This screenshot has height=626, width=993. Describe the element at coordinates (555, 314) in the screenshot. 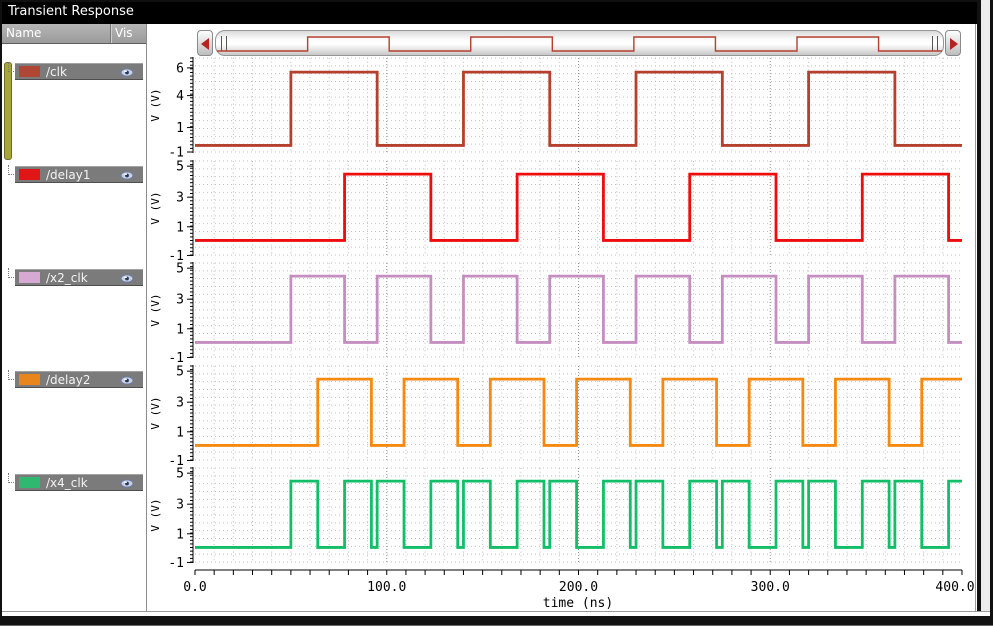

I see `plot-row-x2-clk: 531-1V (V)` at that location.